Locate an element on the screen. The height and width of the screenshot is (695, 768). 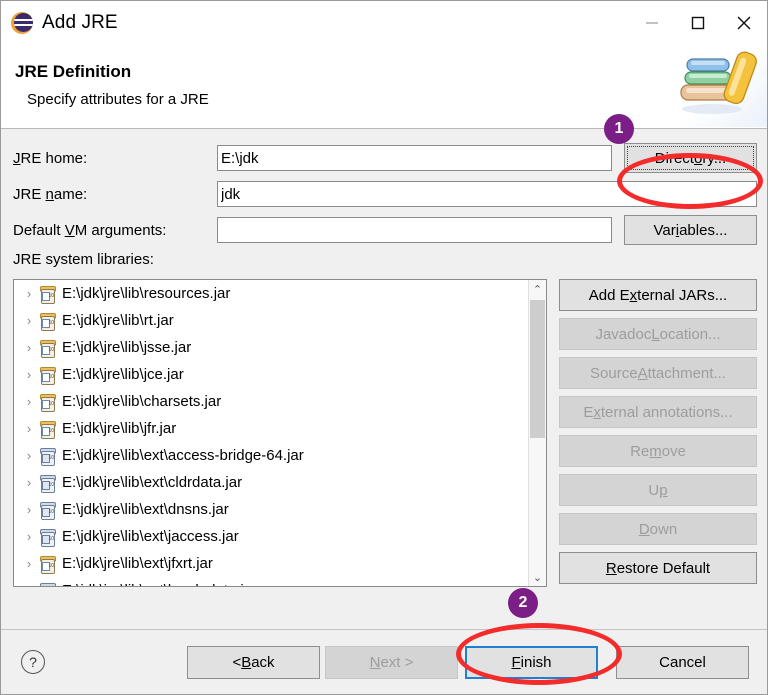
help-icon: ? is located at coordinates (33, 662).